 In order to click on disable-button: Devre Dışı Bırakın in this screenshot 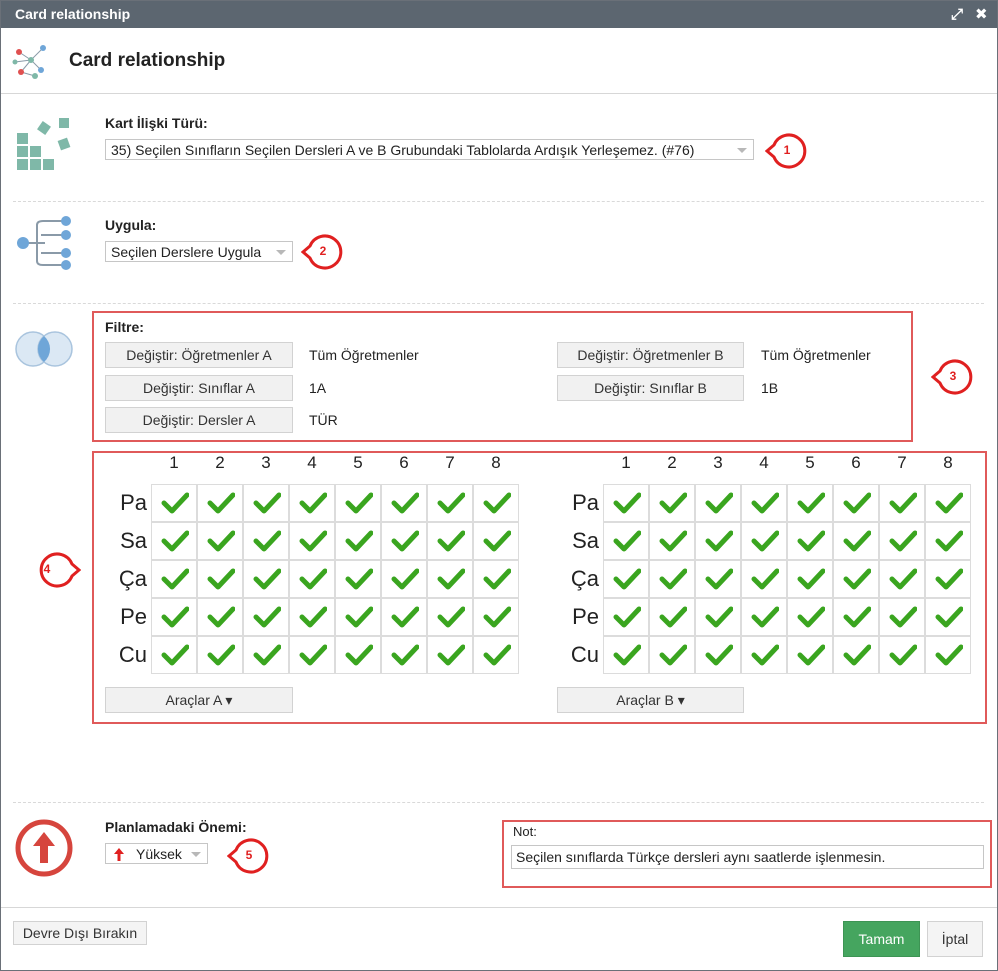, I will do `click(80, 933)`.